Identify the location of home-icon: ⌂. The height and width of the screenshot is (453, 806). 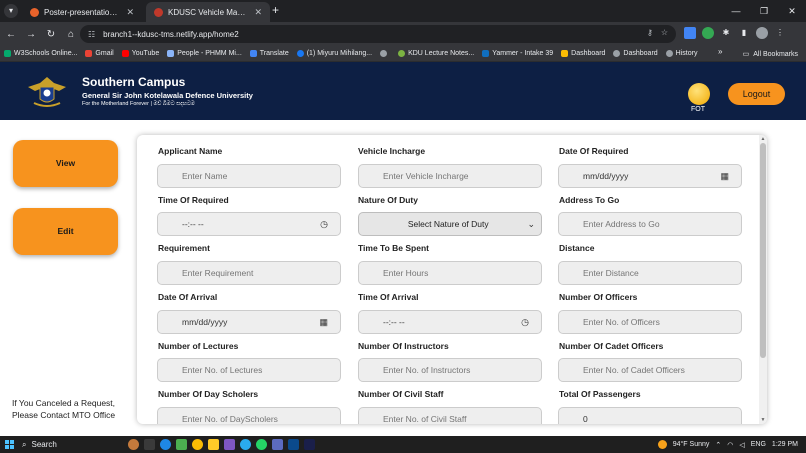
(71, 34).